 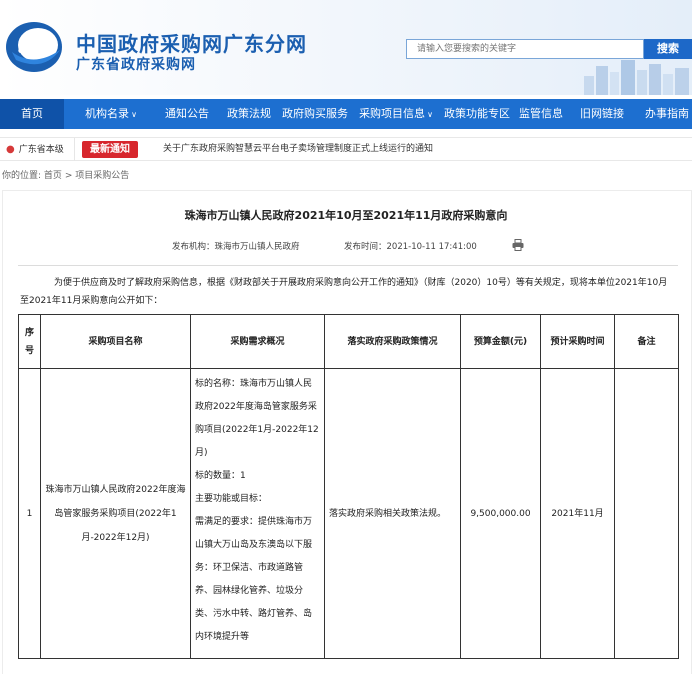 What do you see at coordinates (392, 341) in the screenshot?
I see `column-header-policy: 落实政府采购政策情况` at bounding box center [392, 341].